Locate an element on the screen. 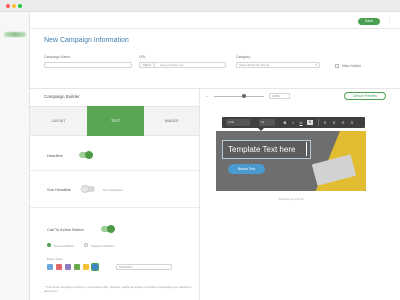  preview-caption: Showing all with 5s is located at coordinates (291, 199).